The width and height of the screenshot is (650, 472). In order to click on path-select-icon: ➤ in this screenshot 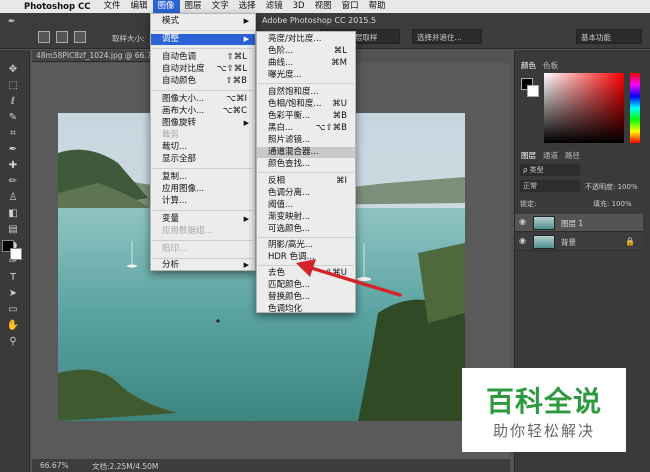, I will do `click(13, 294)`.